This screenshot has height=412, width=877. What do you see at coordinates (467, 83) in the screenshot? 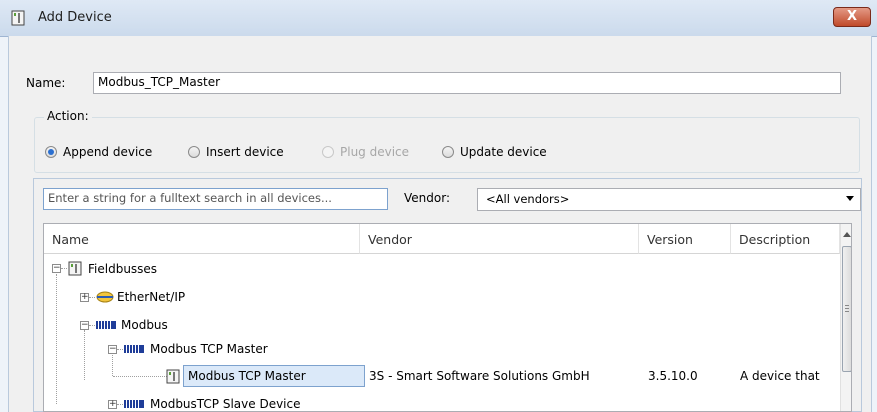
I see `name-input: Modbus_TCP_Master` at bounding box center [467, 83].